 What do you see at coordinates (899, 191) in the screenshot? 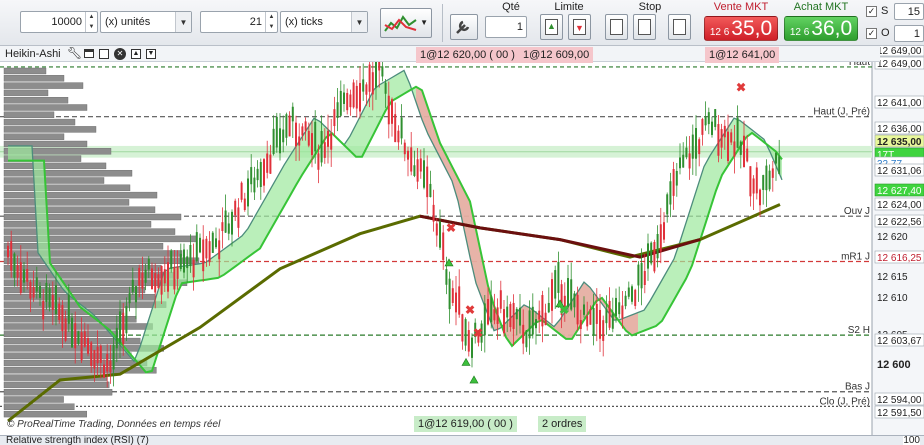
I see `price-tick-label: 12 627,40` at bounding box center [899, 191].